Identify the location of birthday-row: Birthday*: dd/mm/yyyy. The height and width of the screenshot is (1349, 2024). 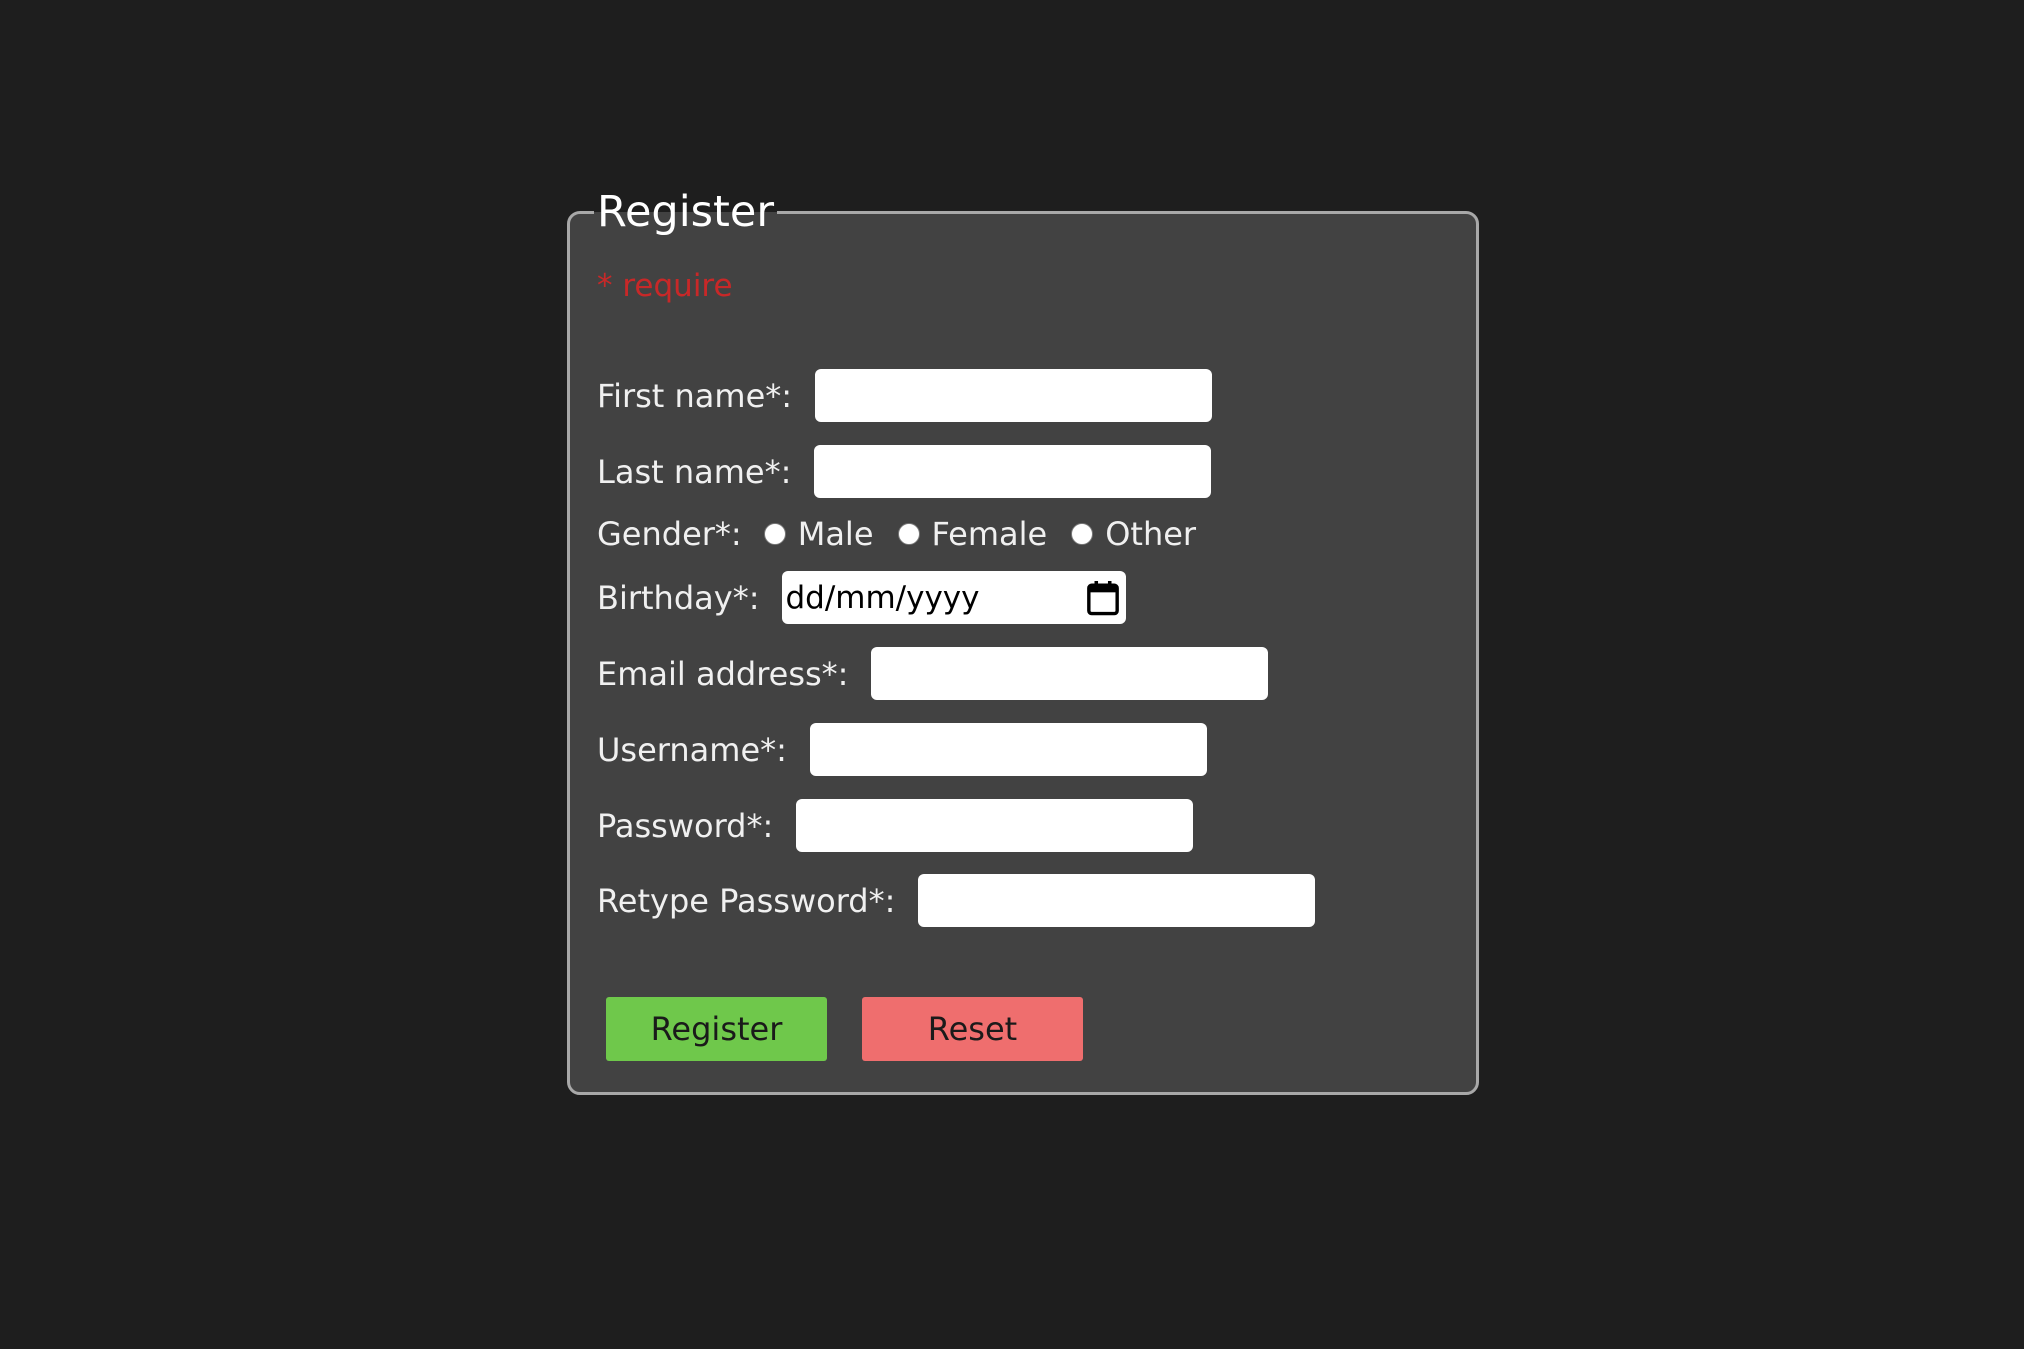
(862, 597).